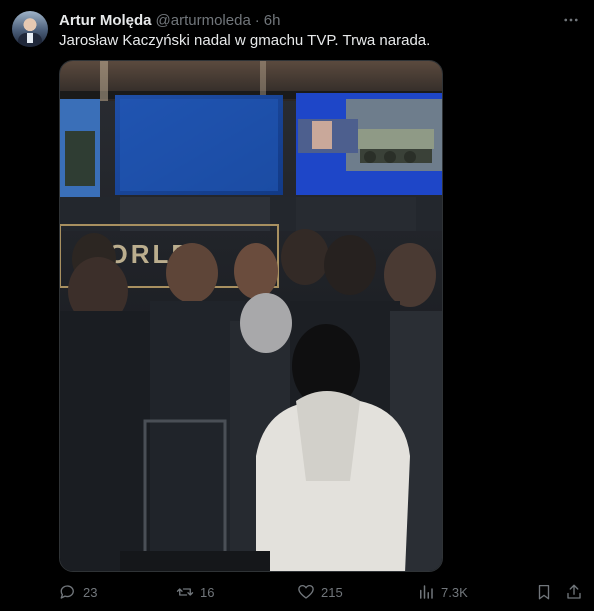  What do you see at coordinates (272, 20) in the screenshot?
I see `timestamp: 6h` at bounding box center [272, 20].